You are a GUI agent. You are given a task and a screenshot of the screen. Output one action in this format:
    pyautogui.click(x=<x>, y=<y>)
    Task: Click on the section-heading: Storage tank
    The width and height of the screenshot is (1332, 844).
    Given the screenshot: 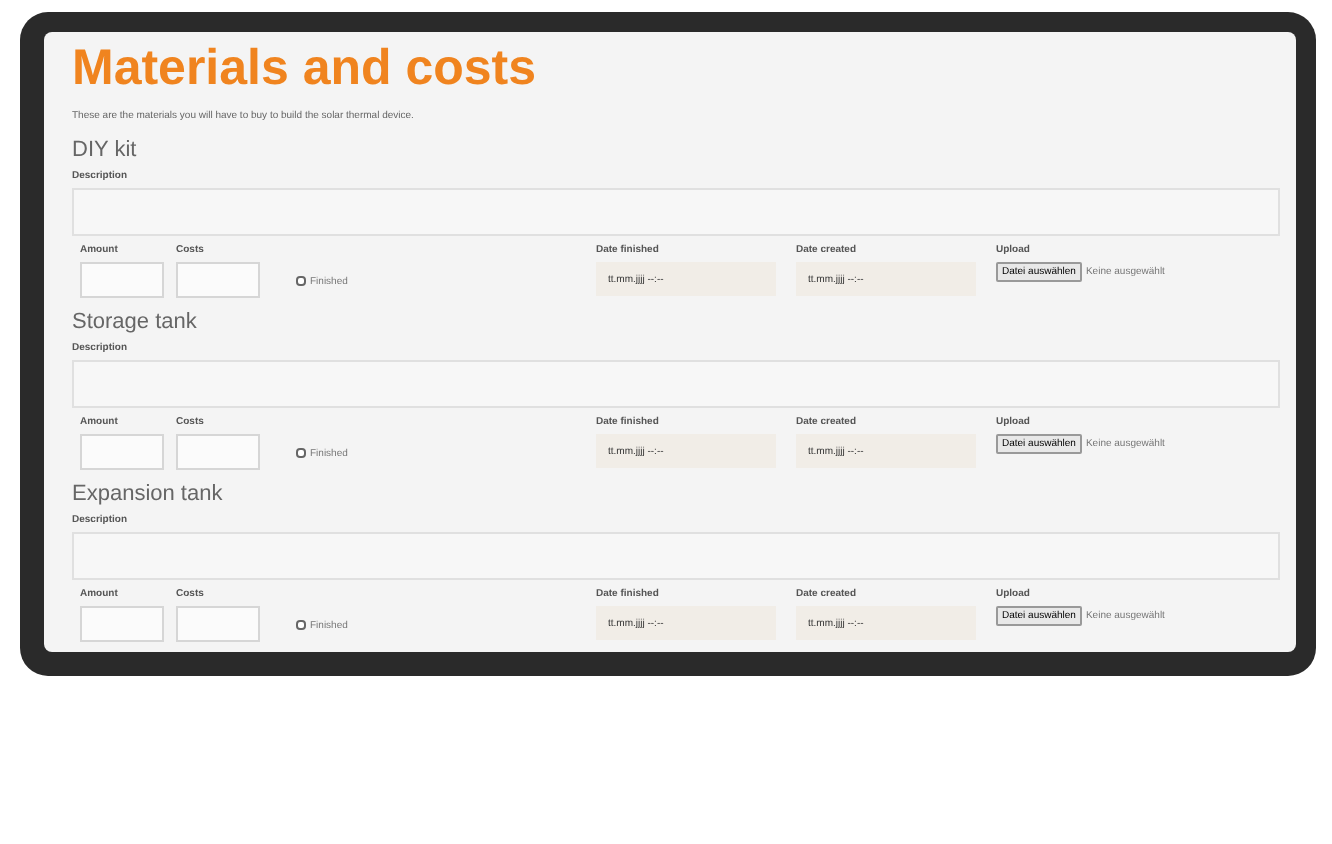 What is the action you would take?
    pyautogui.click(x=135, y=322)
    